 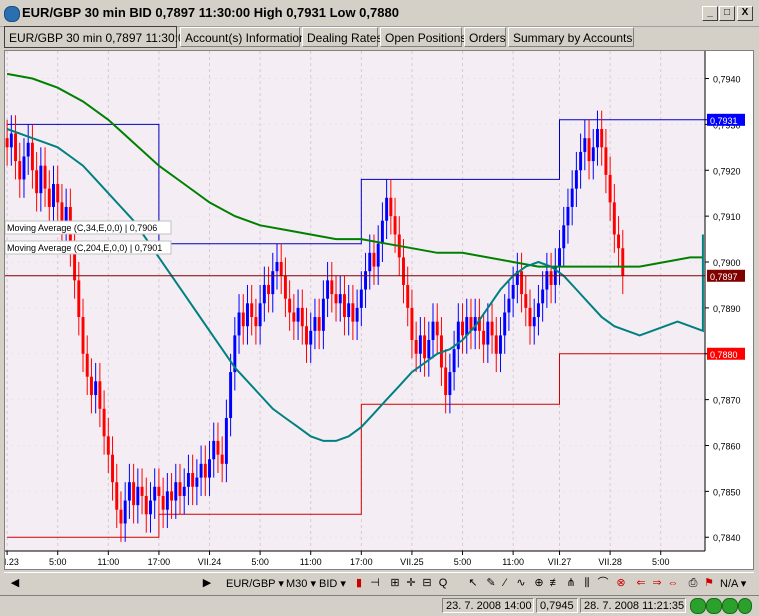 I want to click on arrow-right-icon: ⇒, so click(x=657, y=583).